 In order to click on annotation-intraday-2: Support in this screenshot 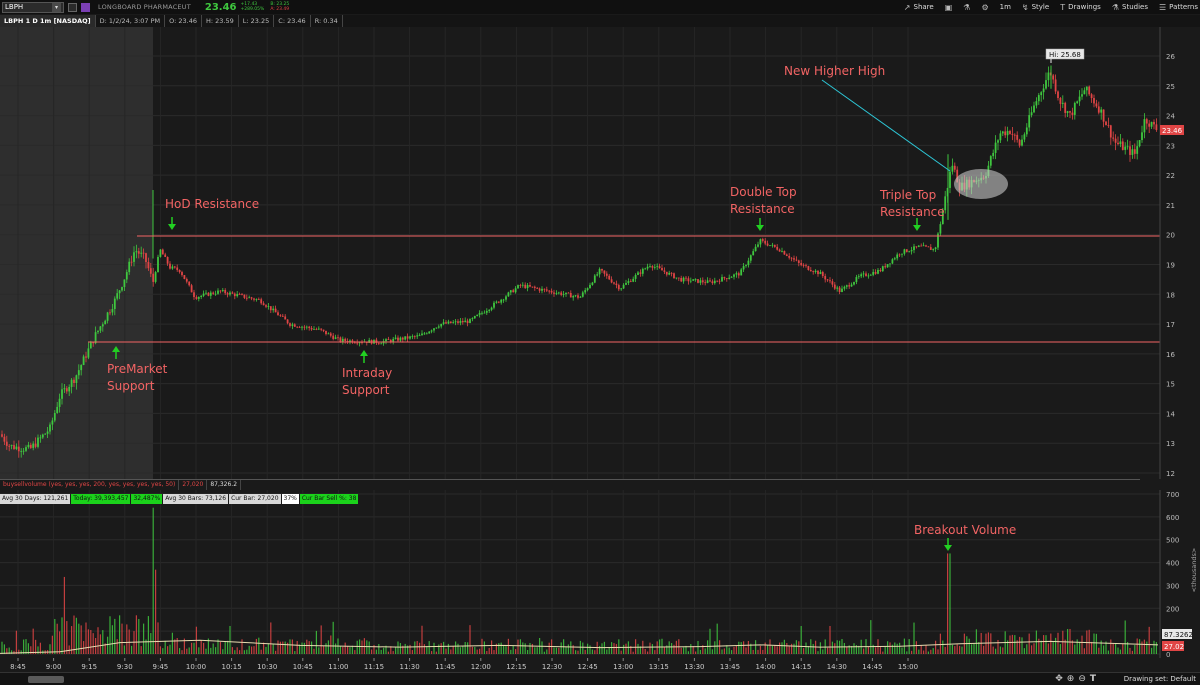, I will do `click(366, 390)`.